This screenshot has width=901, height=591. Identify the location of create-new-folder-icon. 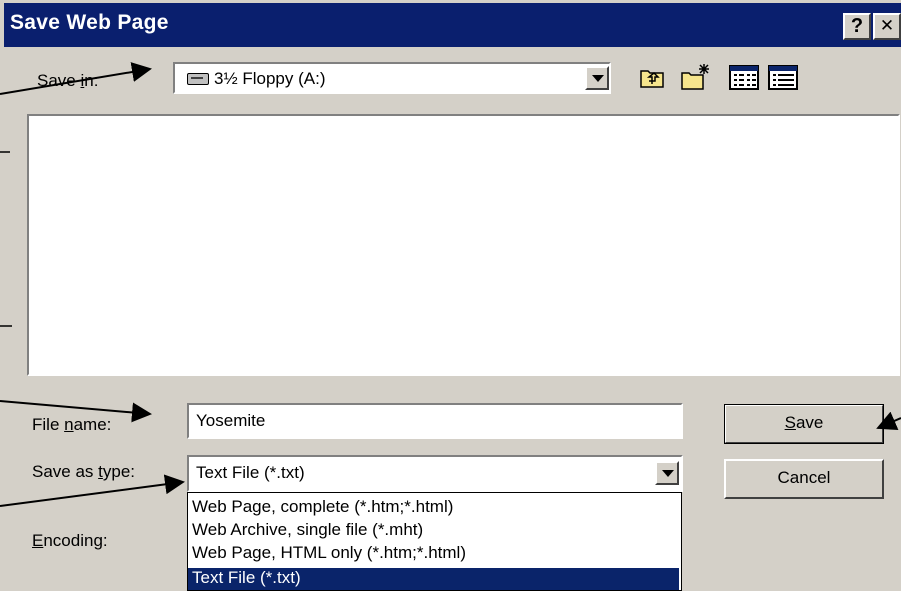
(695, 77).